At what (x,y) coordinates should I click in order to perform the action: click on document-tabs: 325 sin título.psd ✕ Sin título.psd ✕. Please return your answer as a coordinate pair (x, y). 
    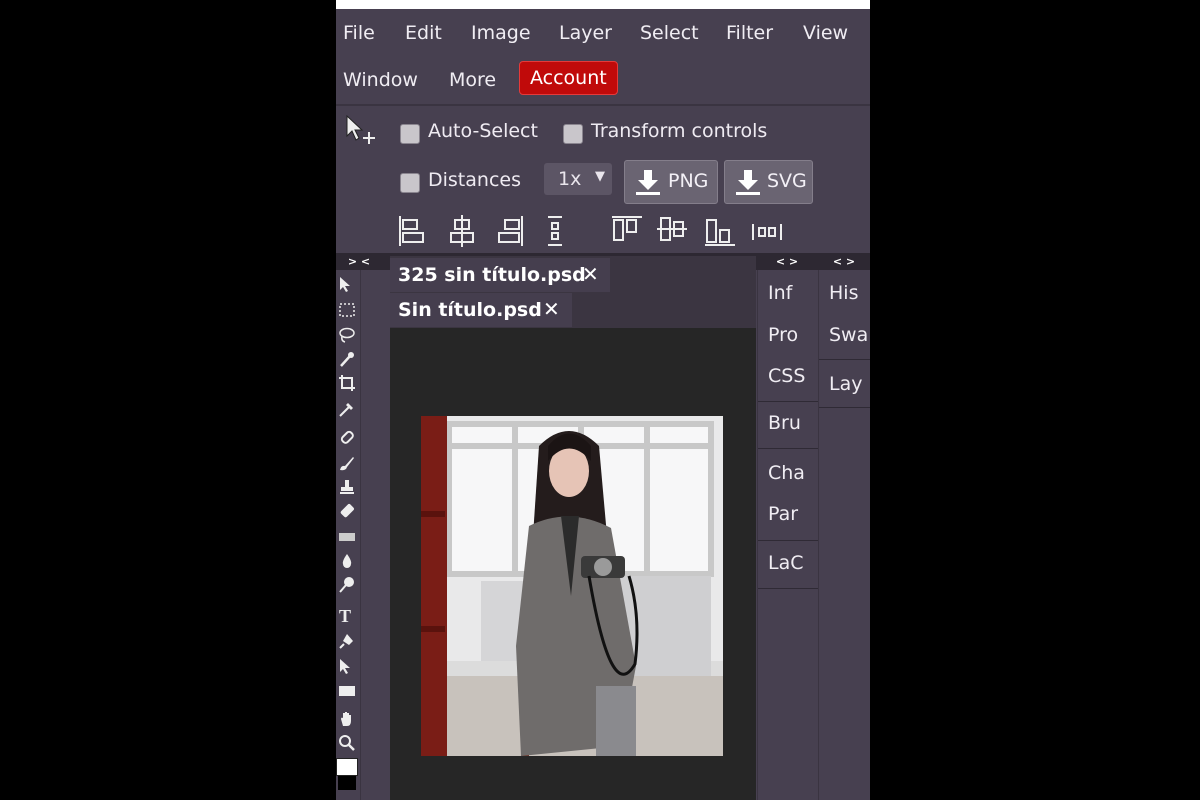
    Looking at the image, I should click on (573, 292).